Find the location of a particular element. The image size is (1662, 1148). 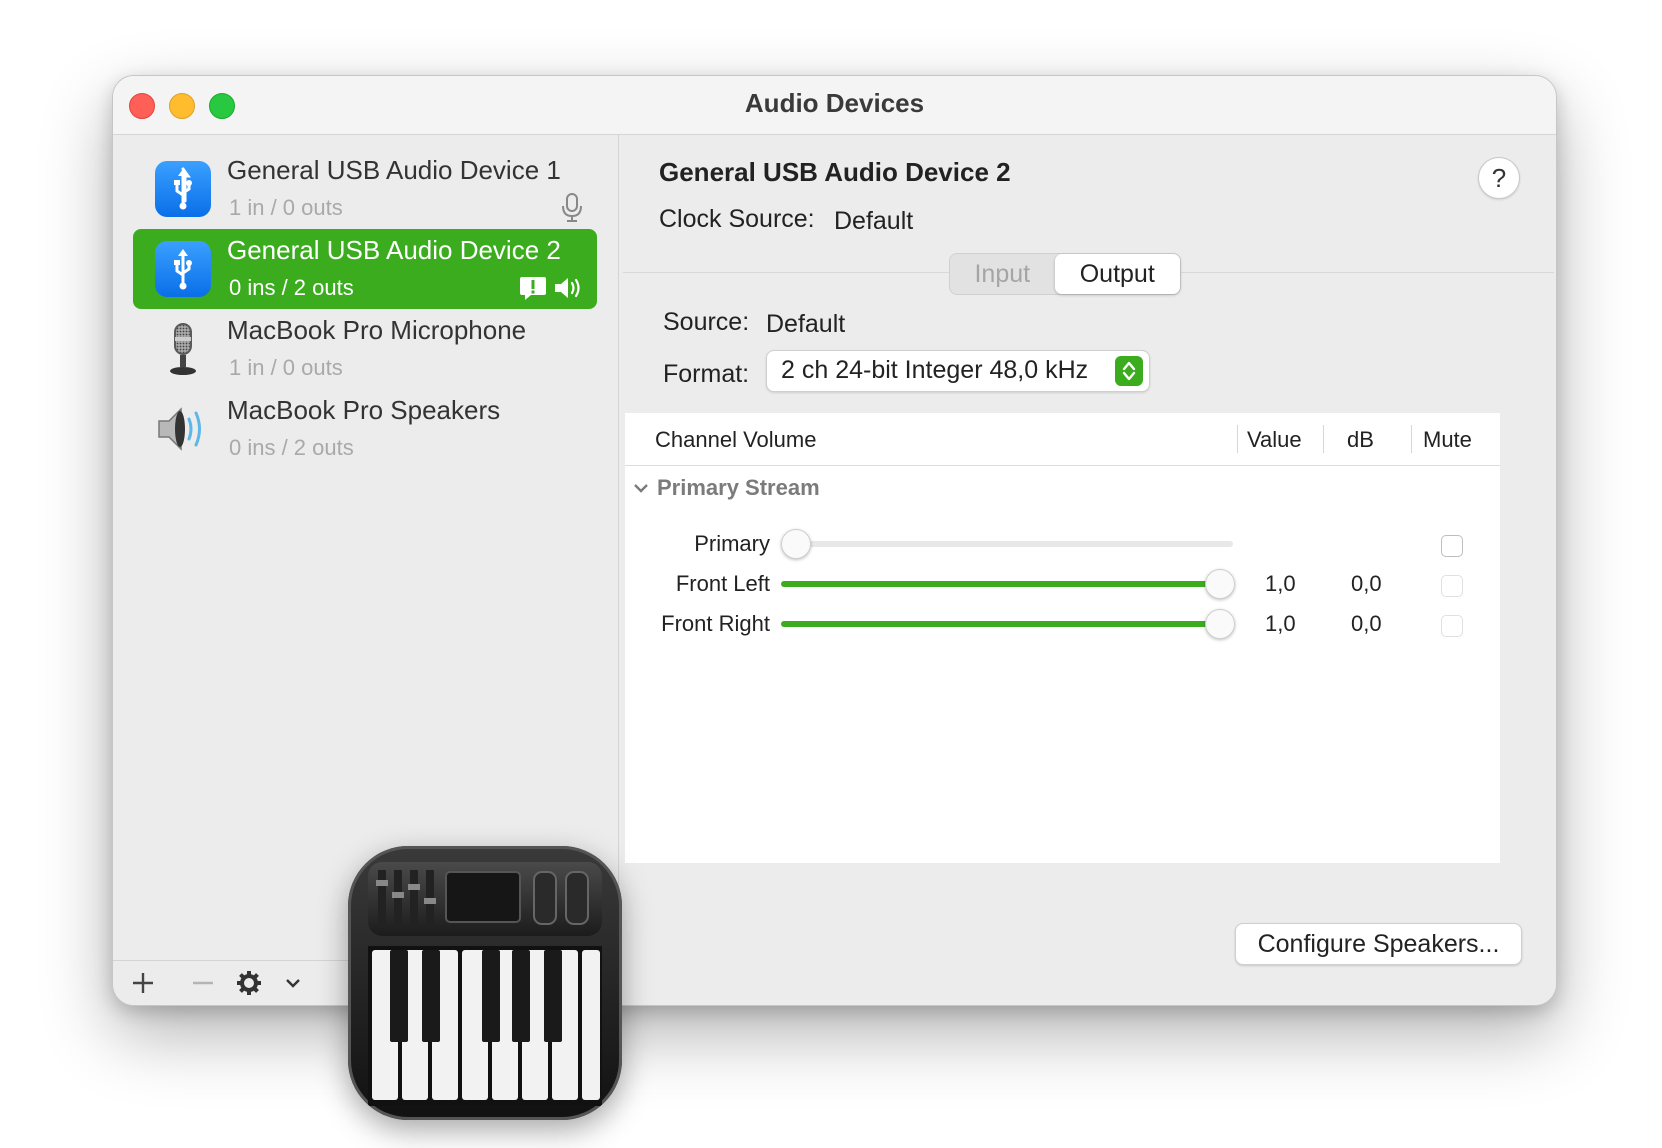

device-item-general-usb-1: General USB Audio Device 1 1 in / 0 outs is located at coordinates (365, 189).